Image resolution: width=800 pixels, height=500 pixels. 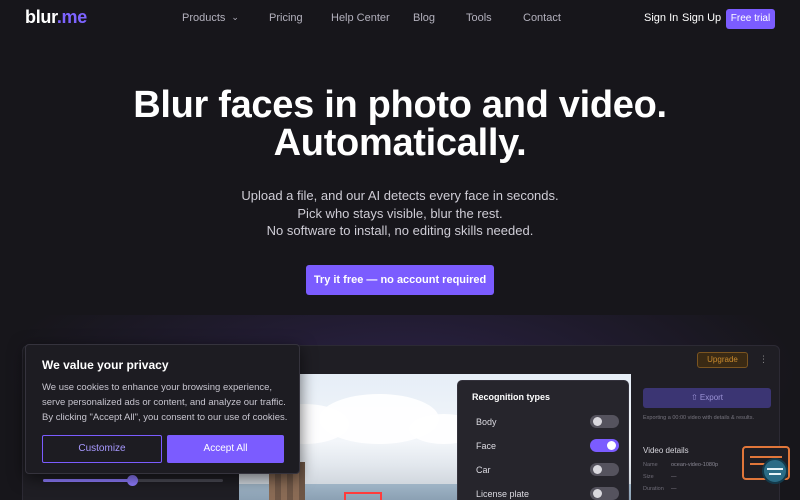 I want to click on recognition-face-label: Face, so click(x=486, y=446).